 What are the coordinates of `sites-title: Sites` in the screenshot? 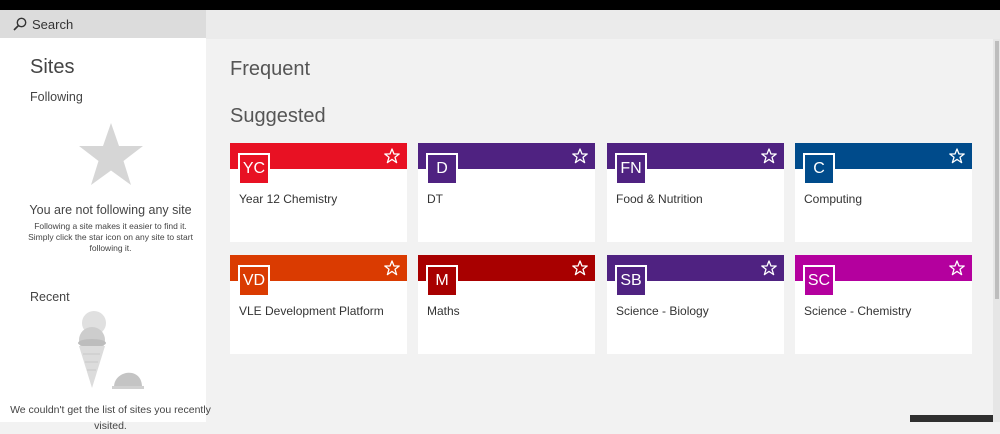 It's located at (52, 67).